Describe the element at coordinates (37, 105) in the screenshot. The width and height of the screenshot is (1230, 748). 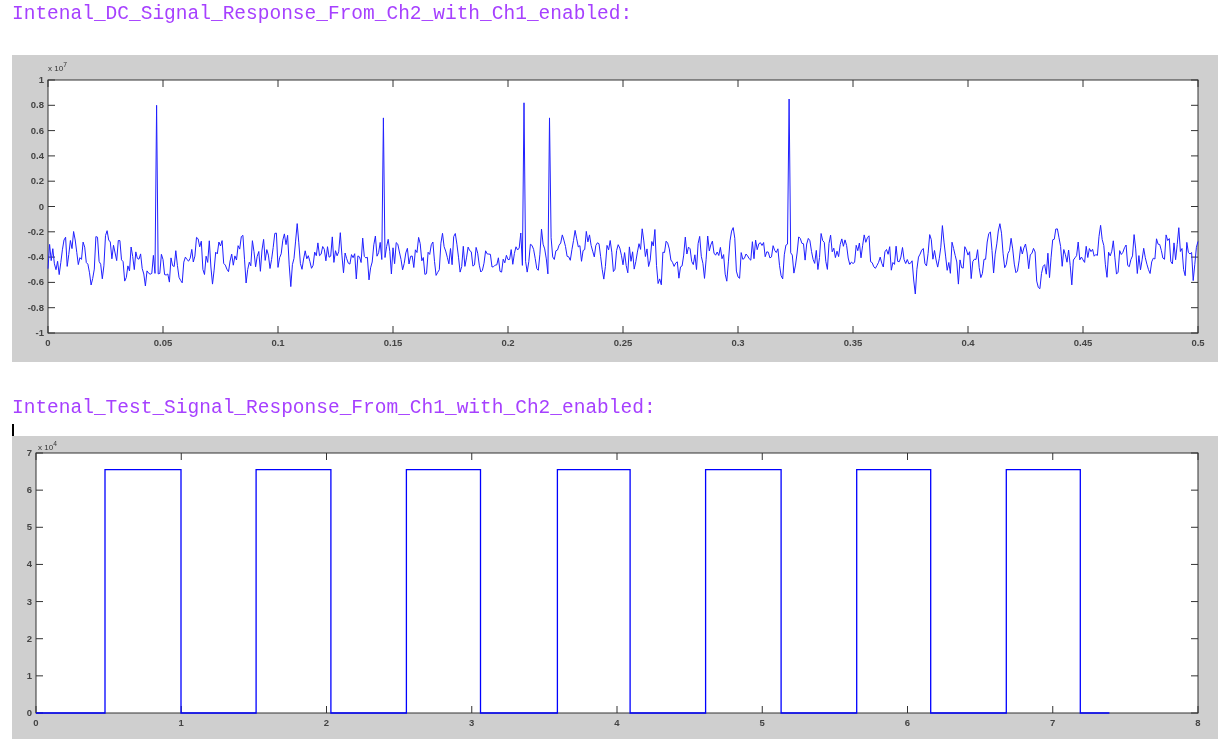
I see `tick-label: 0.8` at that location.